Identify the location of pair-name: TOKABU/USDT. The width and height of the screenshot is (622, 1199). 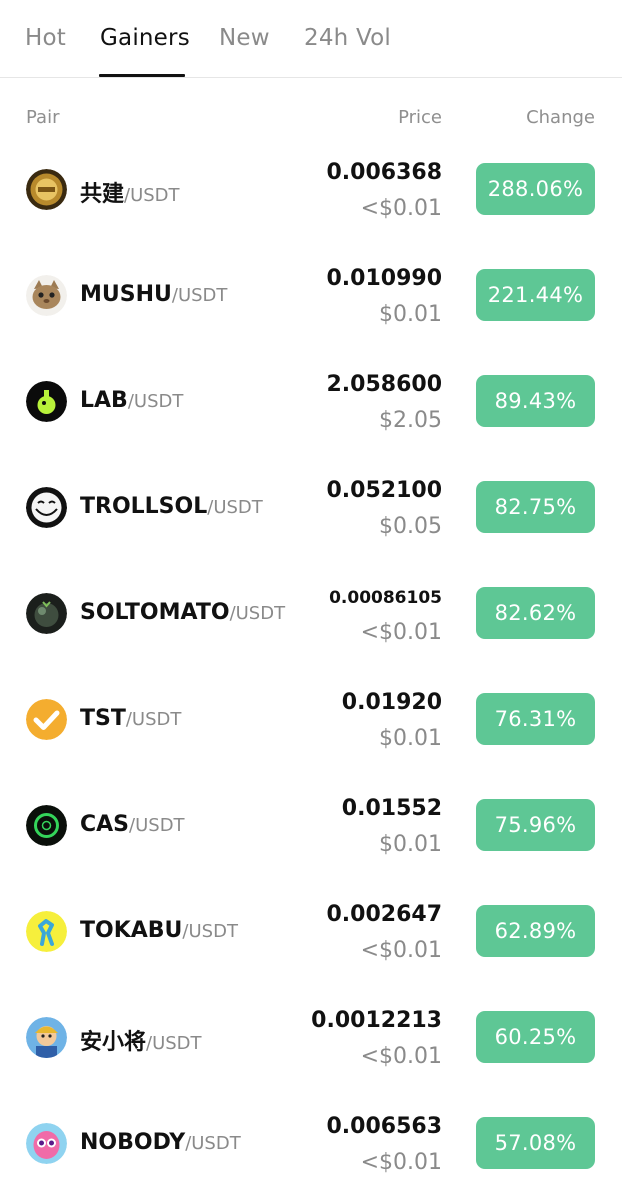
(159, 930).